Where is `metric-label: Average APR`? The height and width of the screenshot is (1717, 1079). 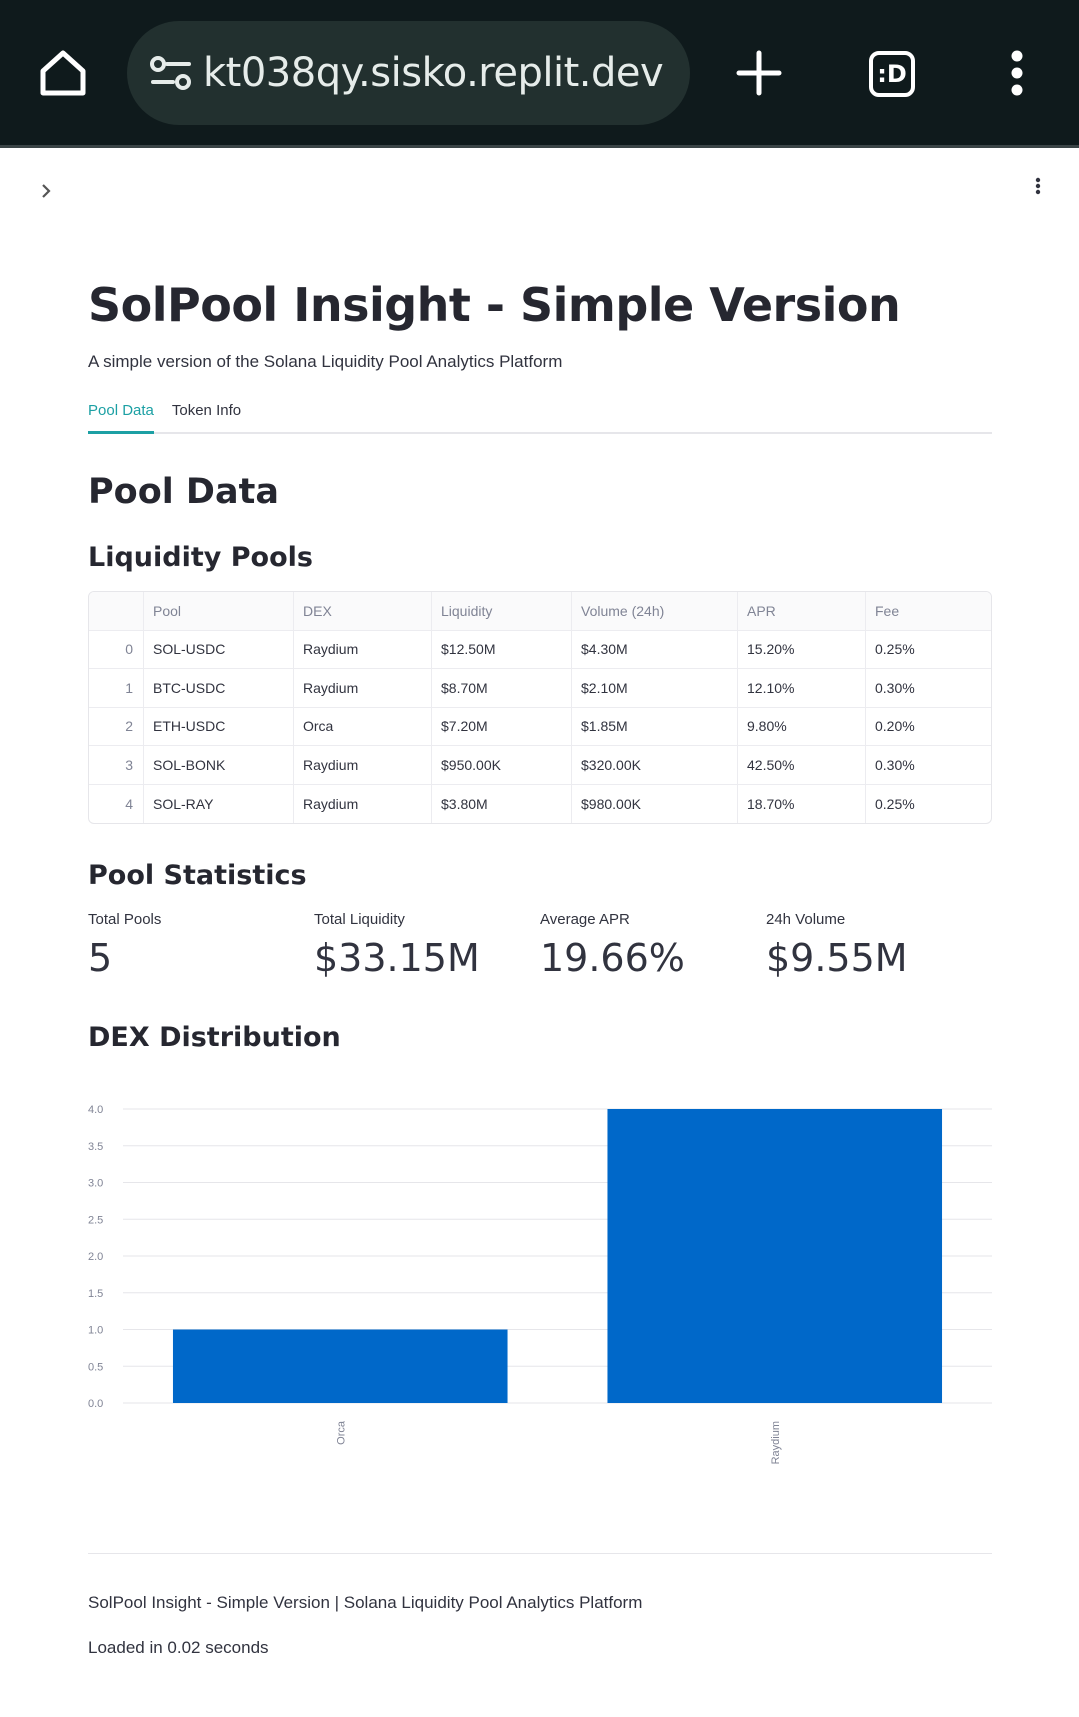 metric-label: Average APR is located at coordinates (585, 919).